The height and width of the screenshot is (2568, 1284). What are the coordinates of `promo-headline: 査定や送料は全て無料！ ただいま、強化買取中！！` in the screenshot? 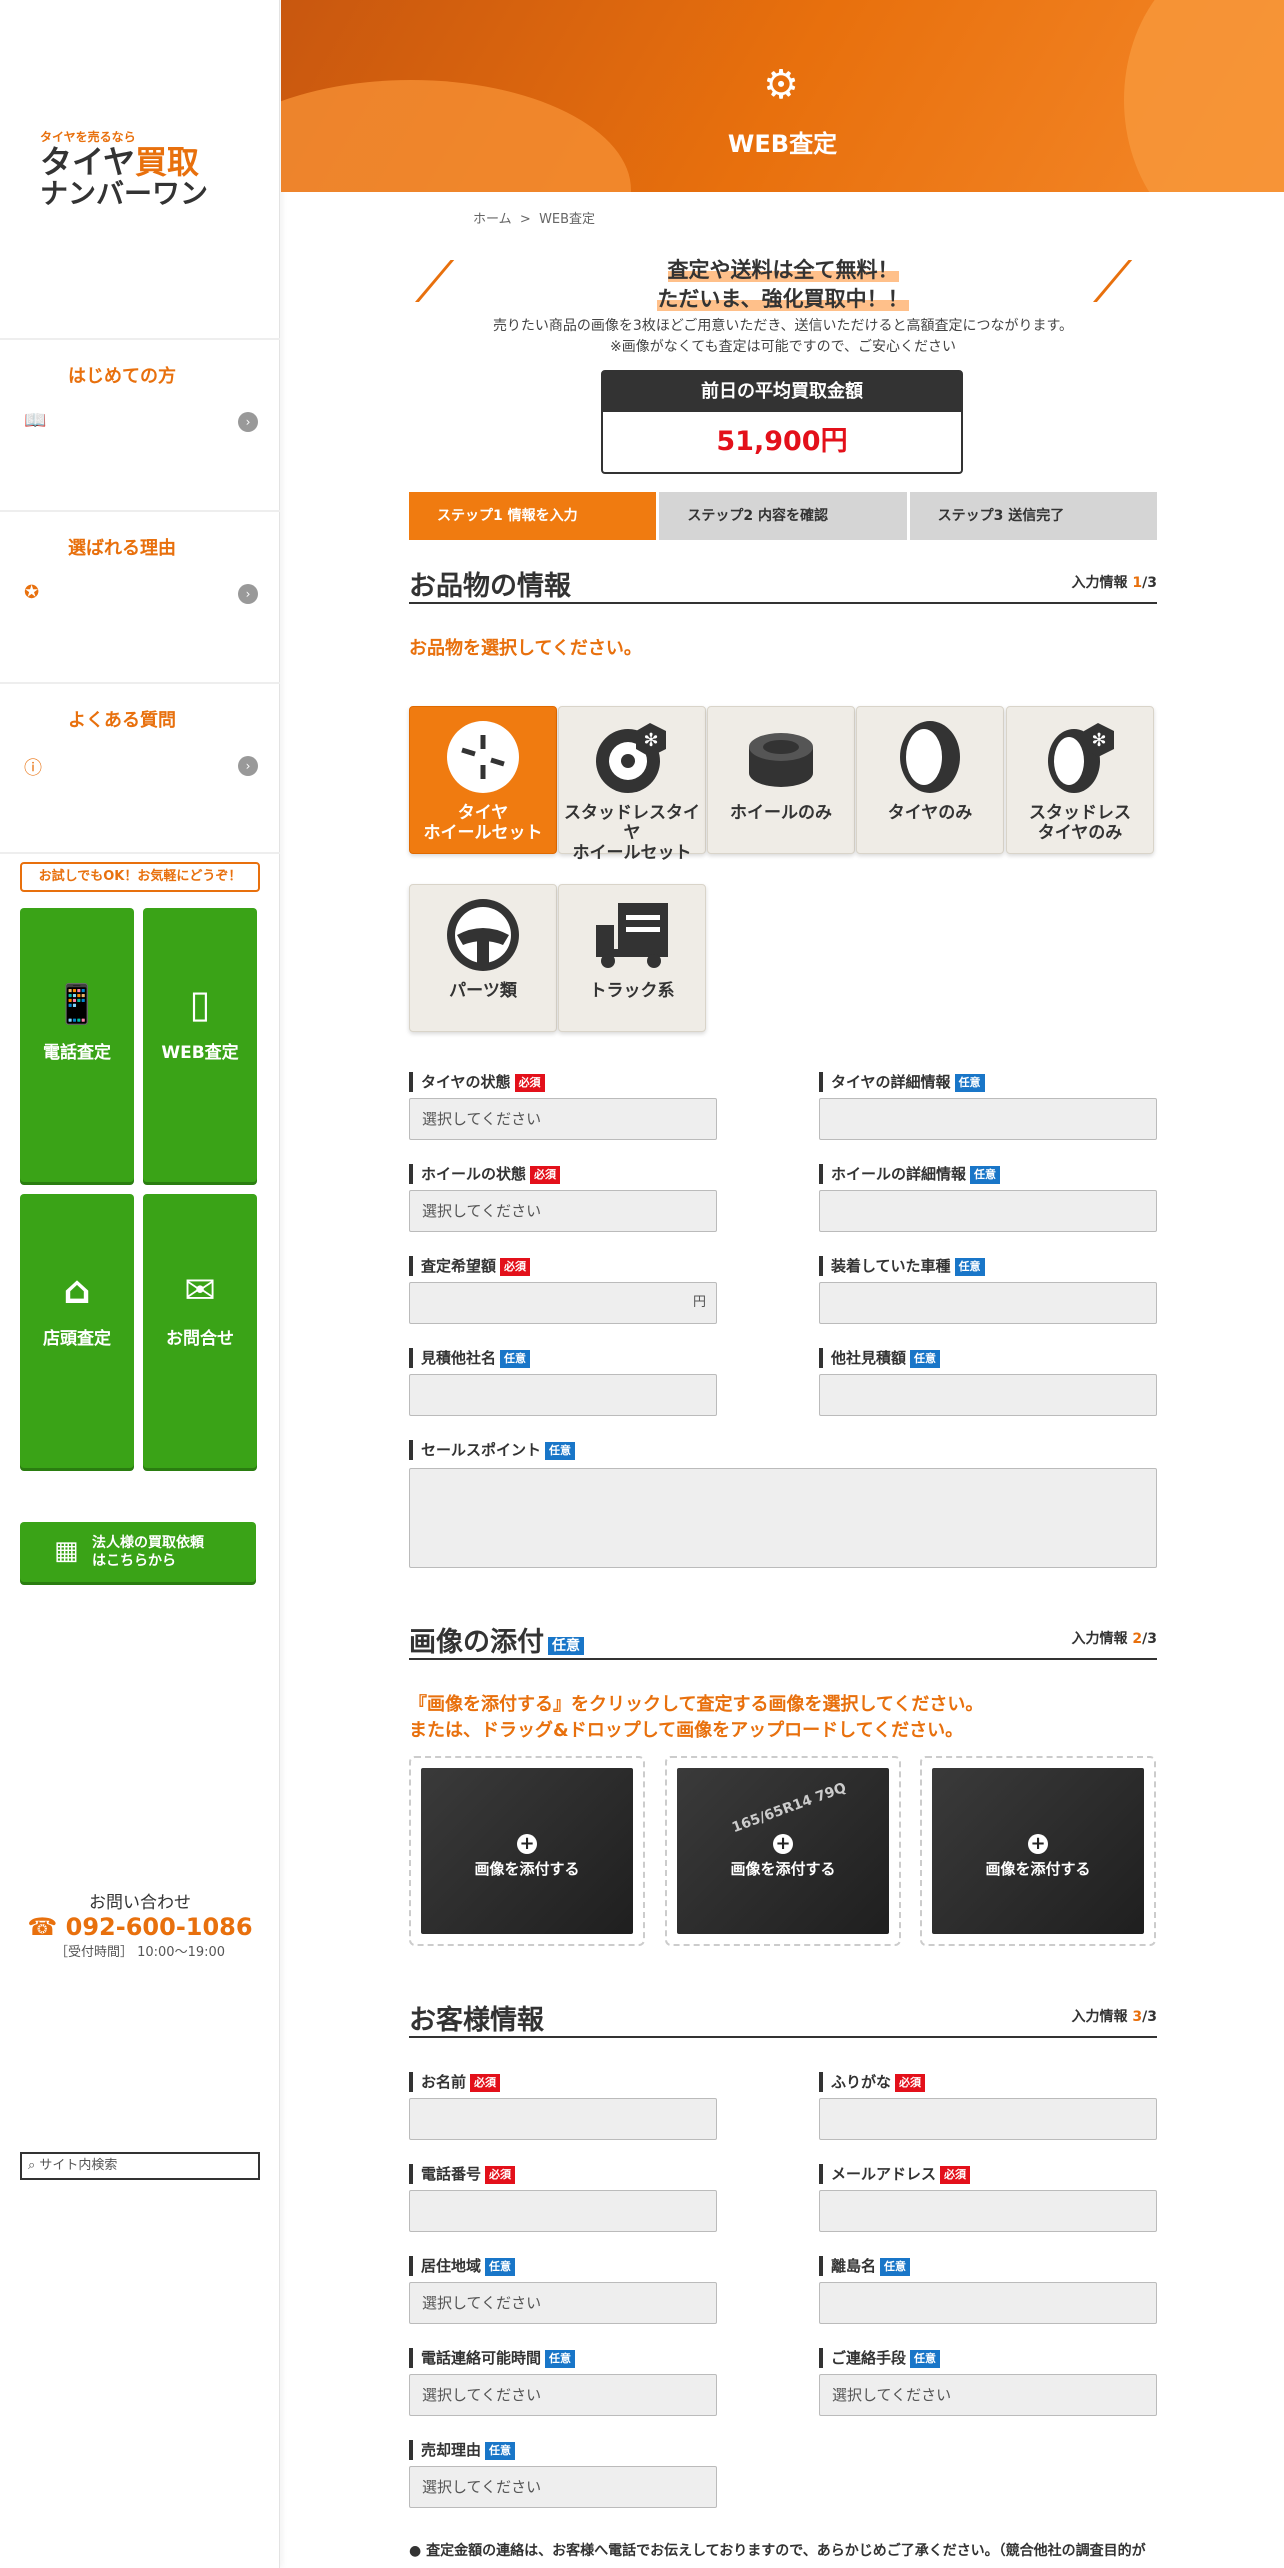 It's located at (783, 285).